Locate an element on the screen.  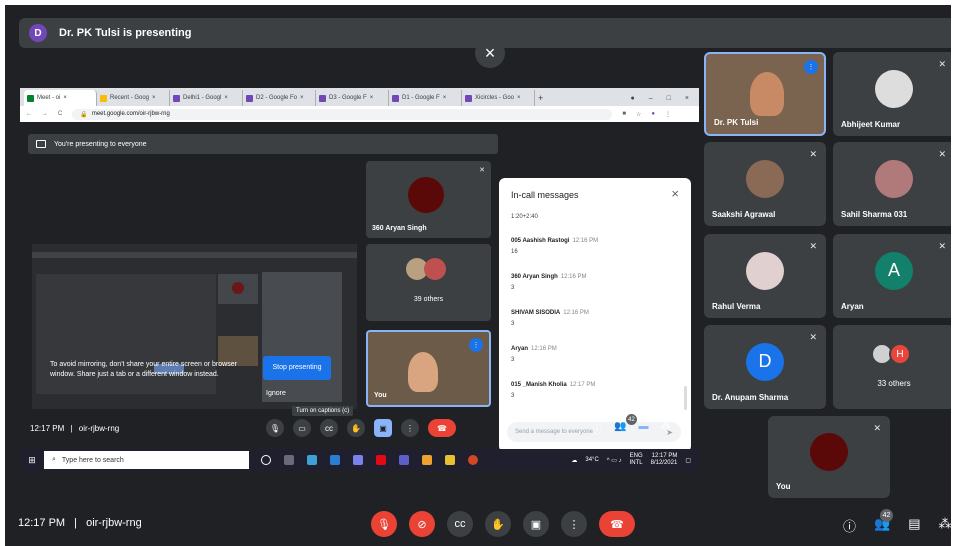
taskbar-search: ⌕ Type here to search is located at coordinates (146, 460).